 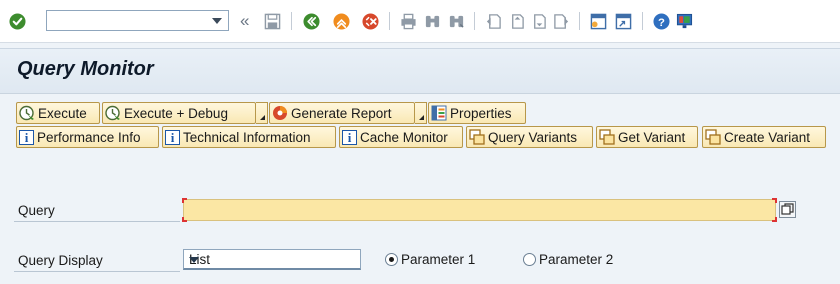 I want to click on value-help-icon, so click(x=787, y=209).